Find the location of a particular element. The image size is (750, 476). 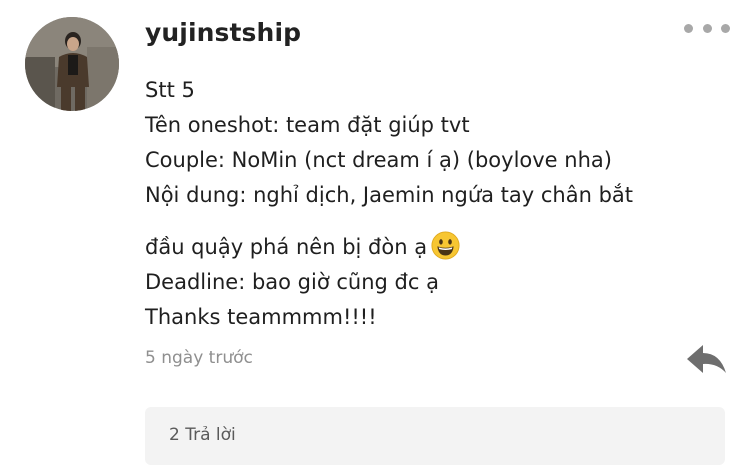

comment-line-with-emoji: đầu quậy phá nên bị đòn ạ is located at coordinates (425, 248).